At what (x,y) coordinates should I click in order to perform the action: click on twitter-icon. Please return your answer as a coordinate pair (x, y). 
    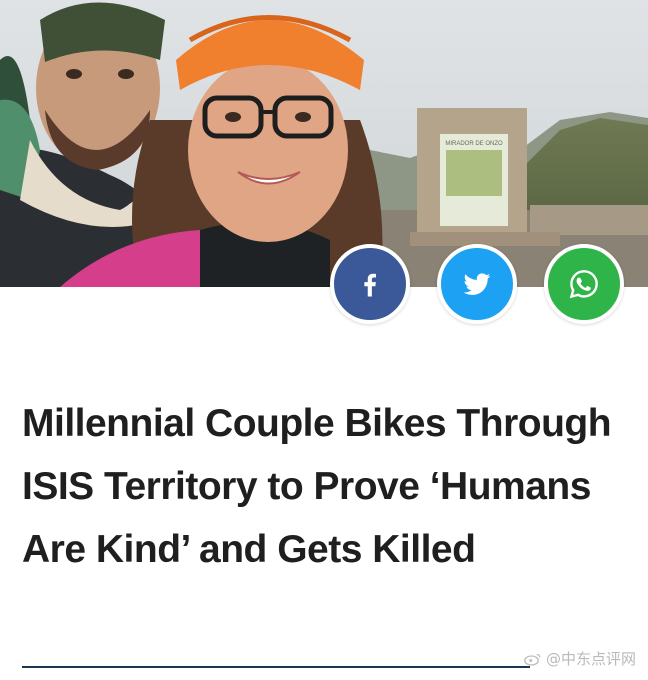
    Looking at the image, I should click on (477, 284).